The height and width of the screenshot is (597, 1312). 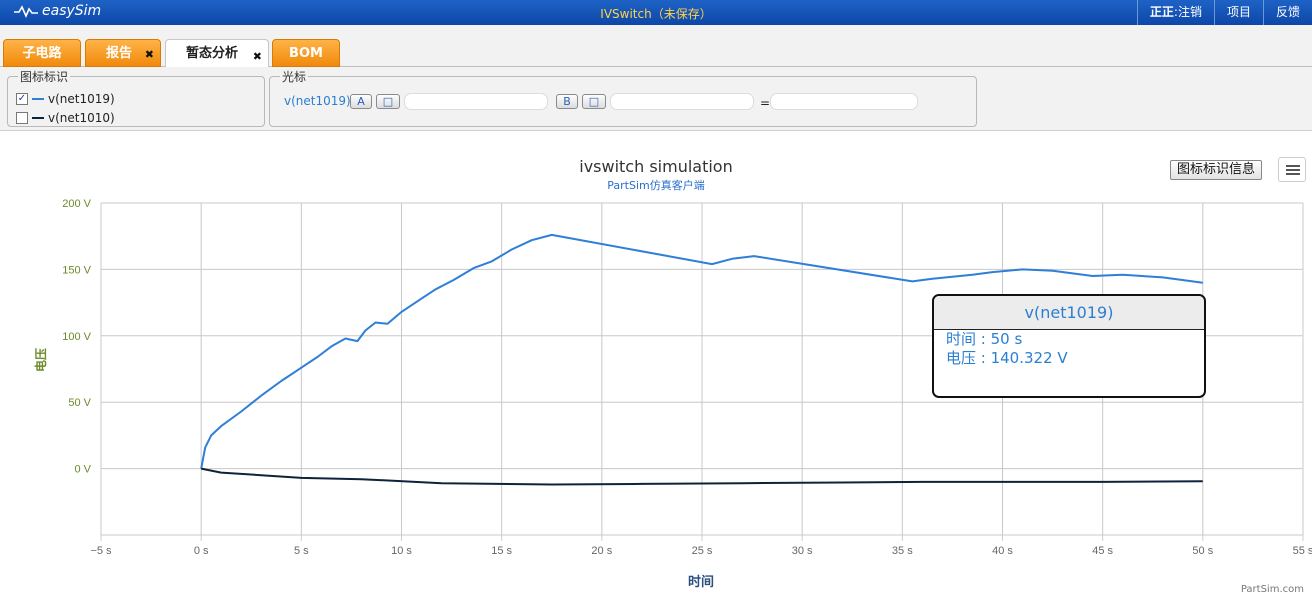 What do you see at coordinates (1161, 12) in the screenshot?
I see `username: 正正` at bounding box center [1161, 12].